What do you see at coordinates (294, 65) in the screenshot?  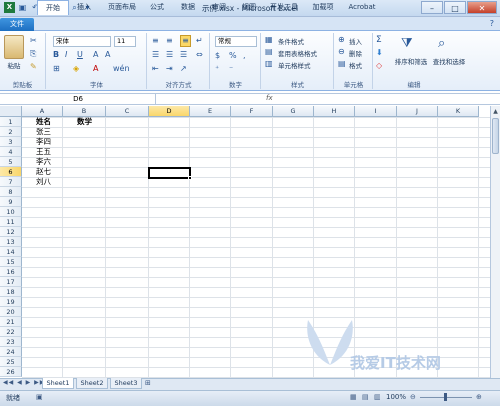 I see `cell-styles-button: 单元格样式` at bounding box center [294, 65].